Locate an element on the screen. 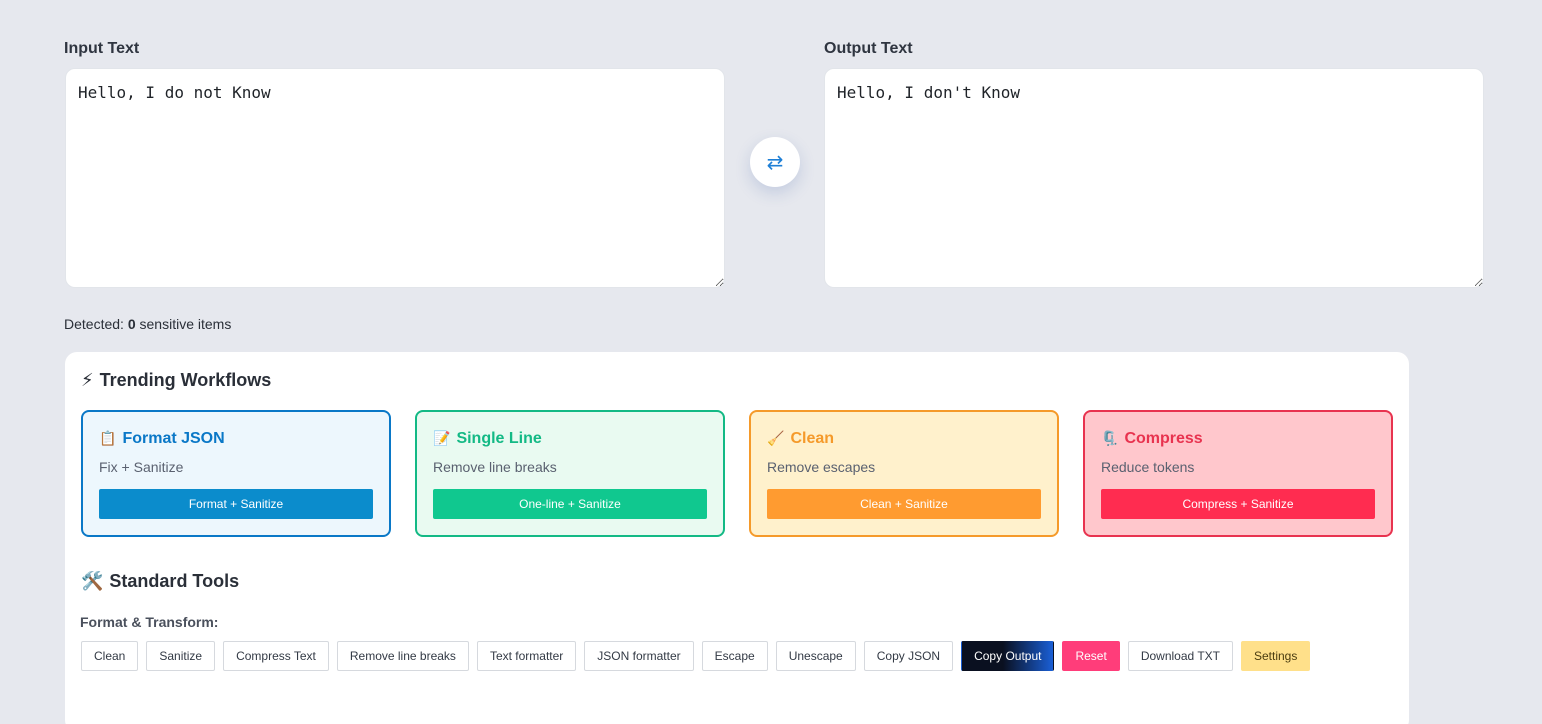 The height and width of the screenshot is (724, 1542). detected-count: 0 is located at coordinates (131, 324).